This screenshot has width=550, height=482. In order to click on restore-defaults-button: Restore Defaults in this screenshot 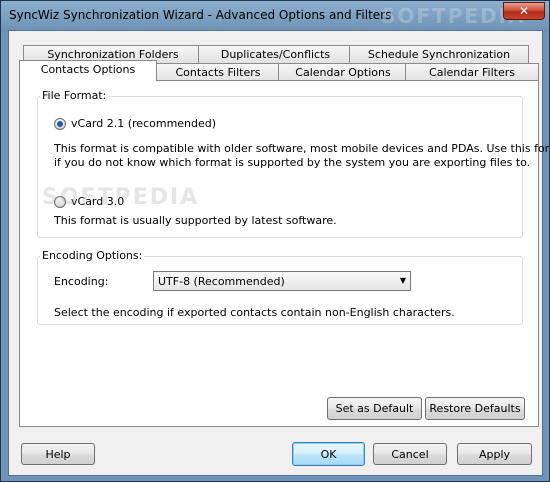, I will do `click(475, 408)`.